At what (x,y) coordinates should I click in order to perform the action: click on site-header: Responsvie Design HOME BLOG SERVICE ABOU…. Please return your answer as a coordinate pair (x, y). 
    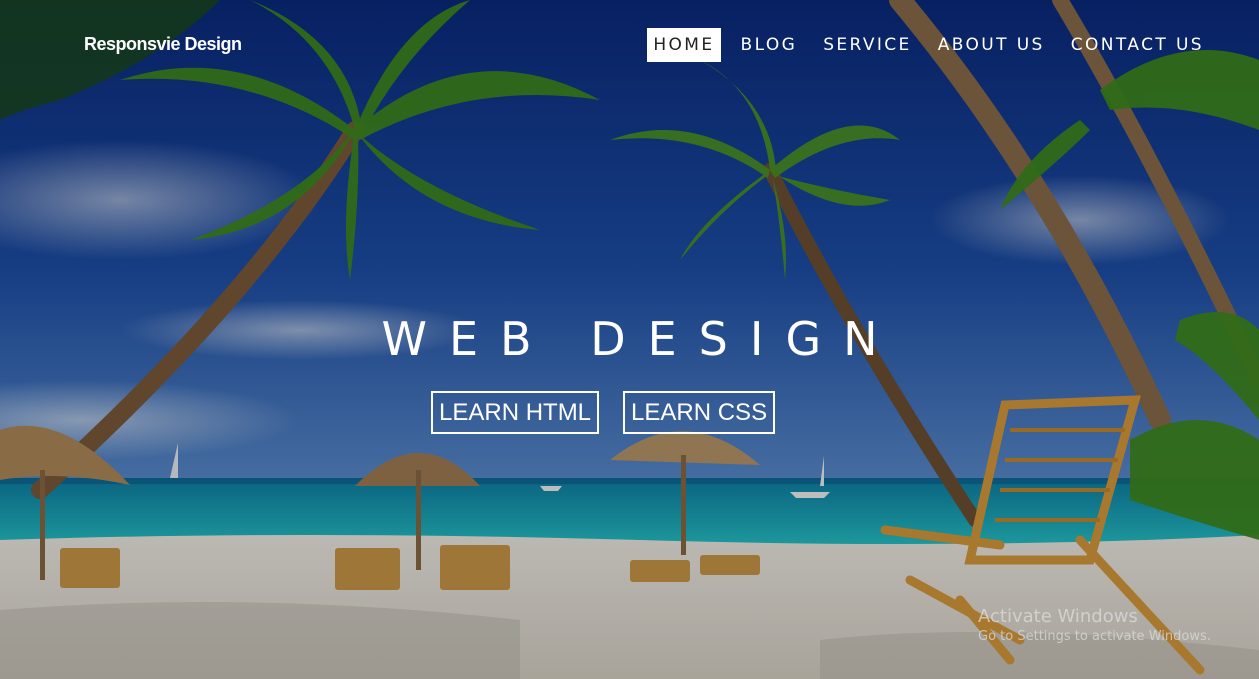
    Looking at the image, I should click on (629, 45).